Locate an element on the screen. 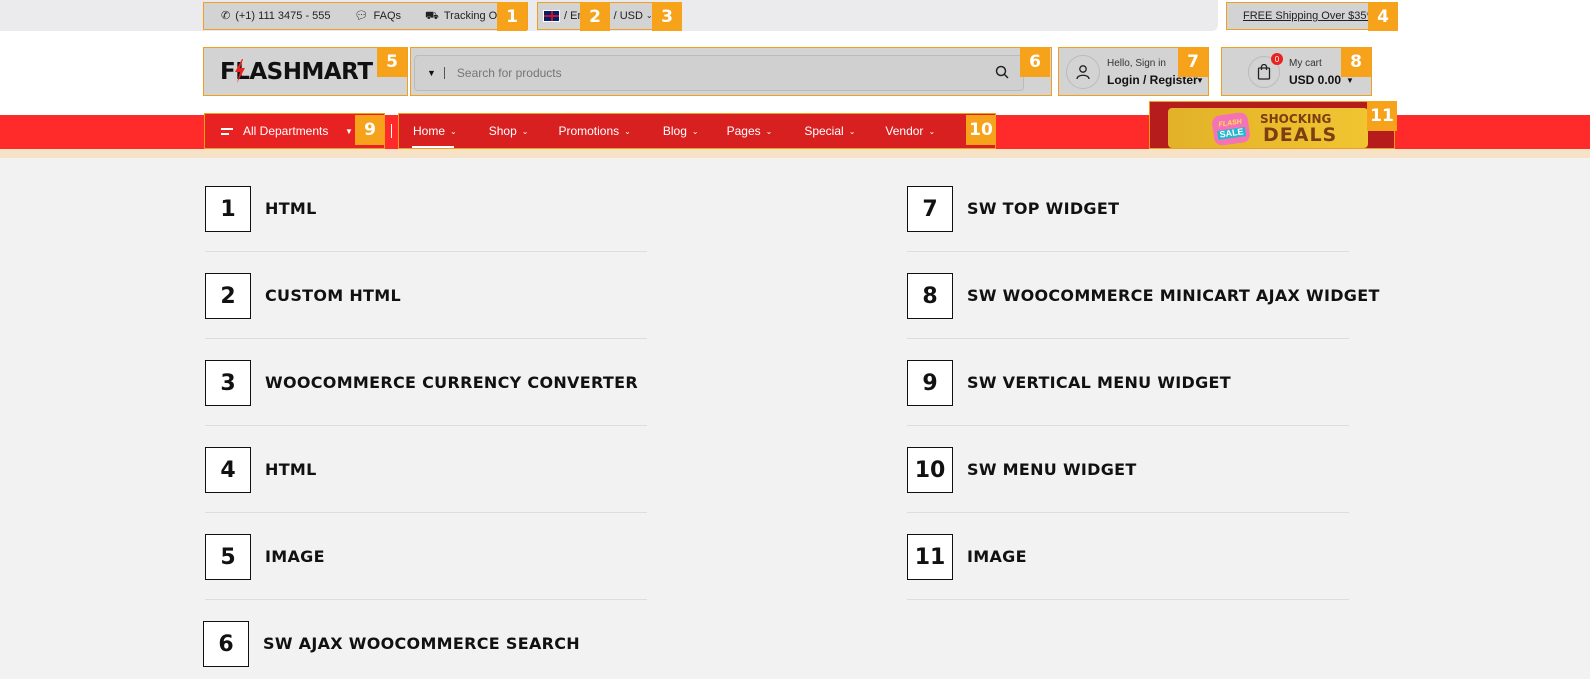 The width and height of the screenshot is (1590, 679). badge-3: 3 is located at coordinates (667, 16).